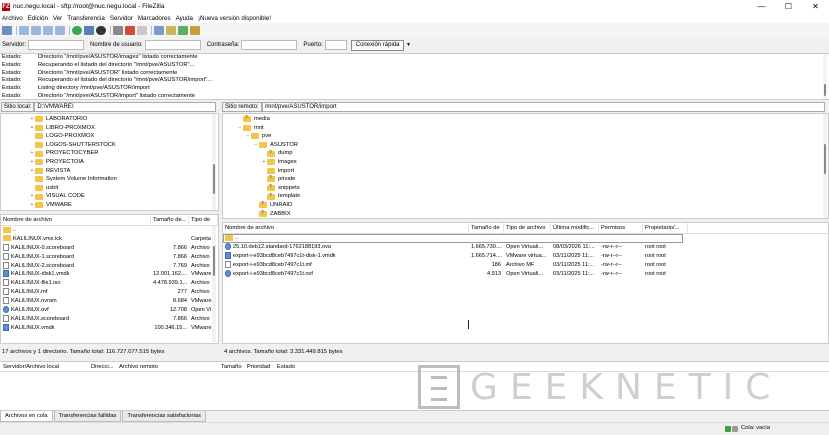 Image resolution: width=829 pixels, height=435 pixels. What do you see at coordinates (109, 257) in the screenshot?
I see `file-row: KALILINUX-1.scoreboard 7.866 Archivo` at bounding box center [109, 257].